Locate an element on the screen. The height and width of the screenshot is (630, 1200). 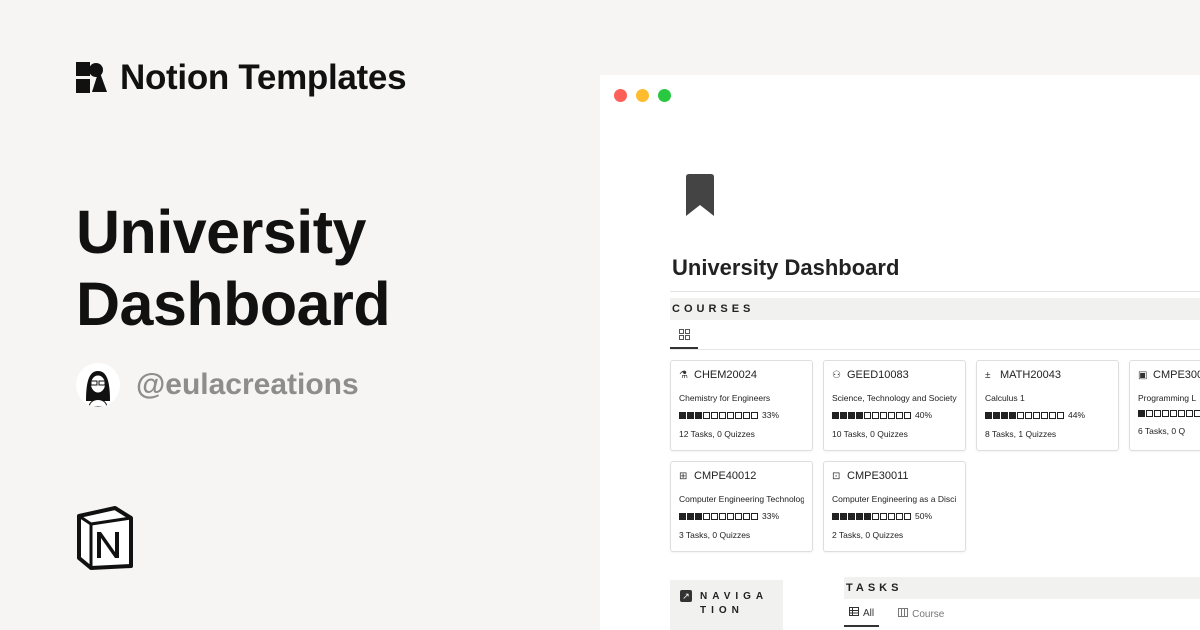
bookmark-icon is located at coordinates (700, 196).